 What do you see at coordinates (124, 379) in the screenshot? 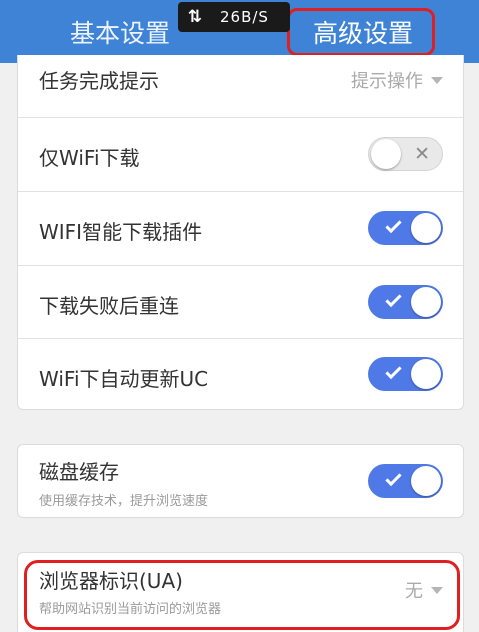
I see `setting-label: WiFi下自动更新UC` at bounding box center [124, 379].